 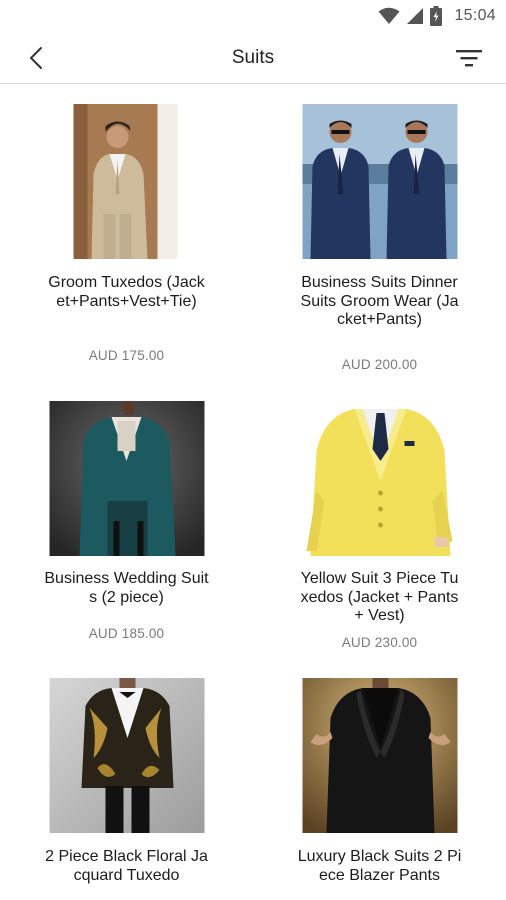 I want to click on page-title: Suits, so click(x=253, y=57).